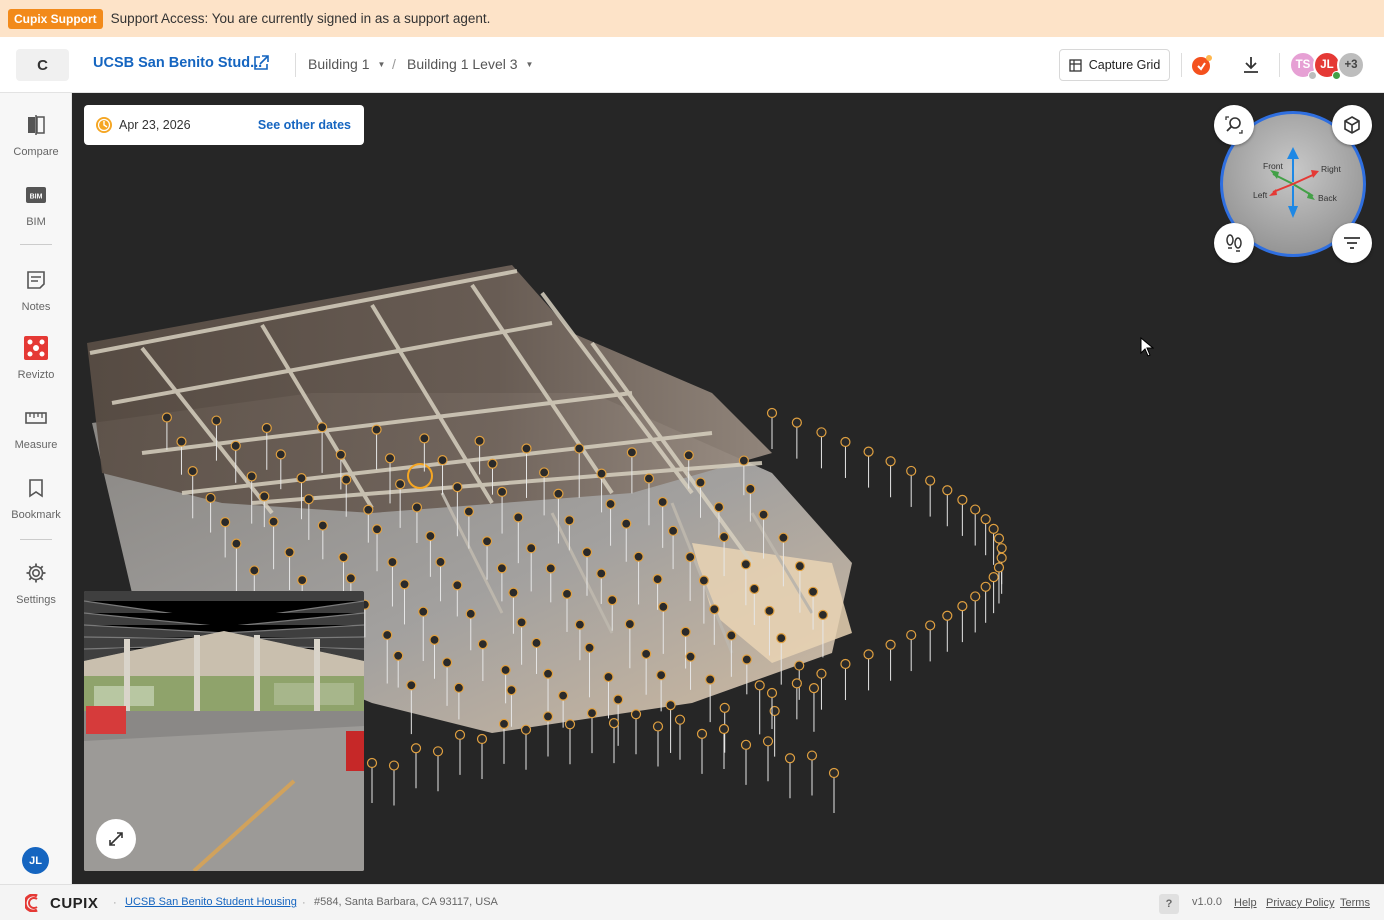  I want to click on notification-icon, so click(1202, 65).